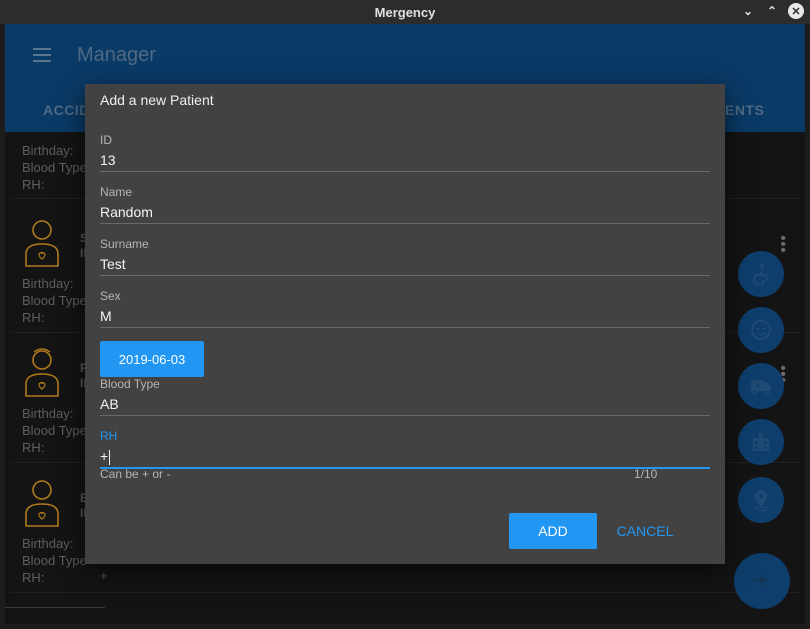  What do you see at coordinates (646, 474) in the screenshot?
I see `rh-char-counter: 1/10` at bounding box center [646, 474].